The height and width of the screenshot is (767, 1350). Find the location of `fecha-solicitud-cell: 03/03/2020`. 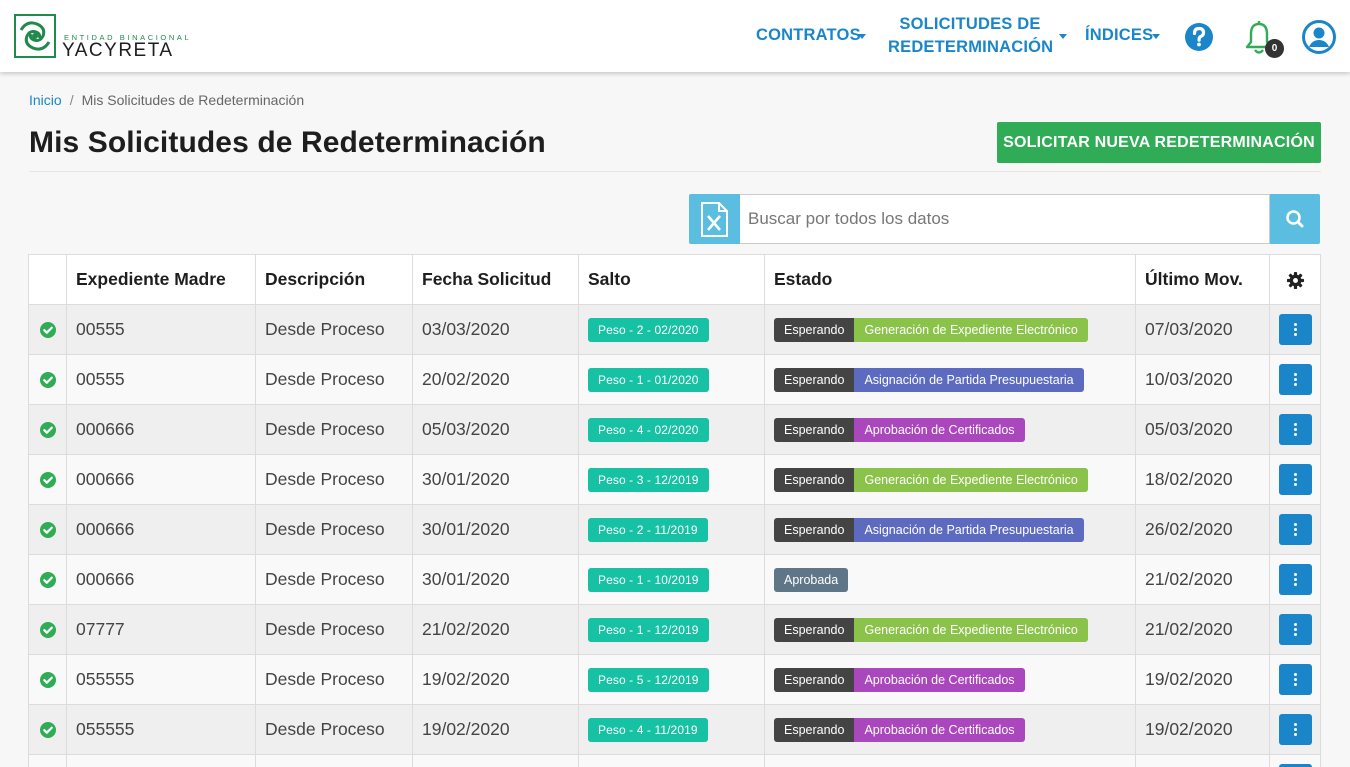

fecha-solicitud-cell: 03/03/2020 is located at coordinates (495, 329).